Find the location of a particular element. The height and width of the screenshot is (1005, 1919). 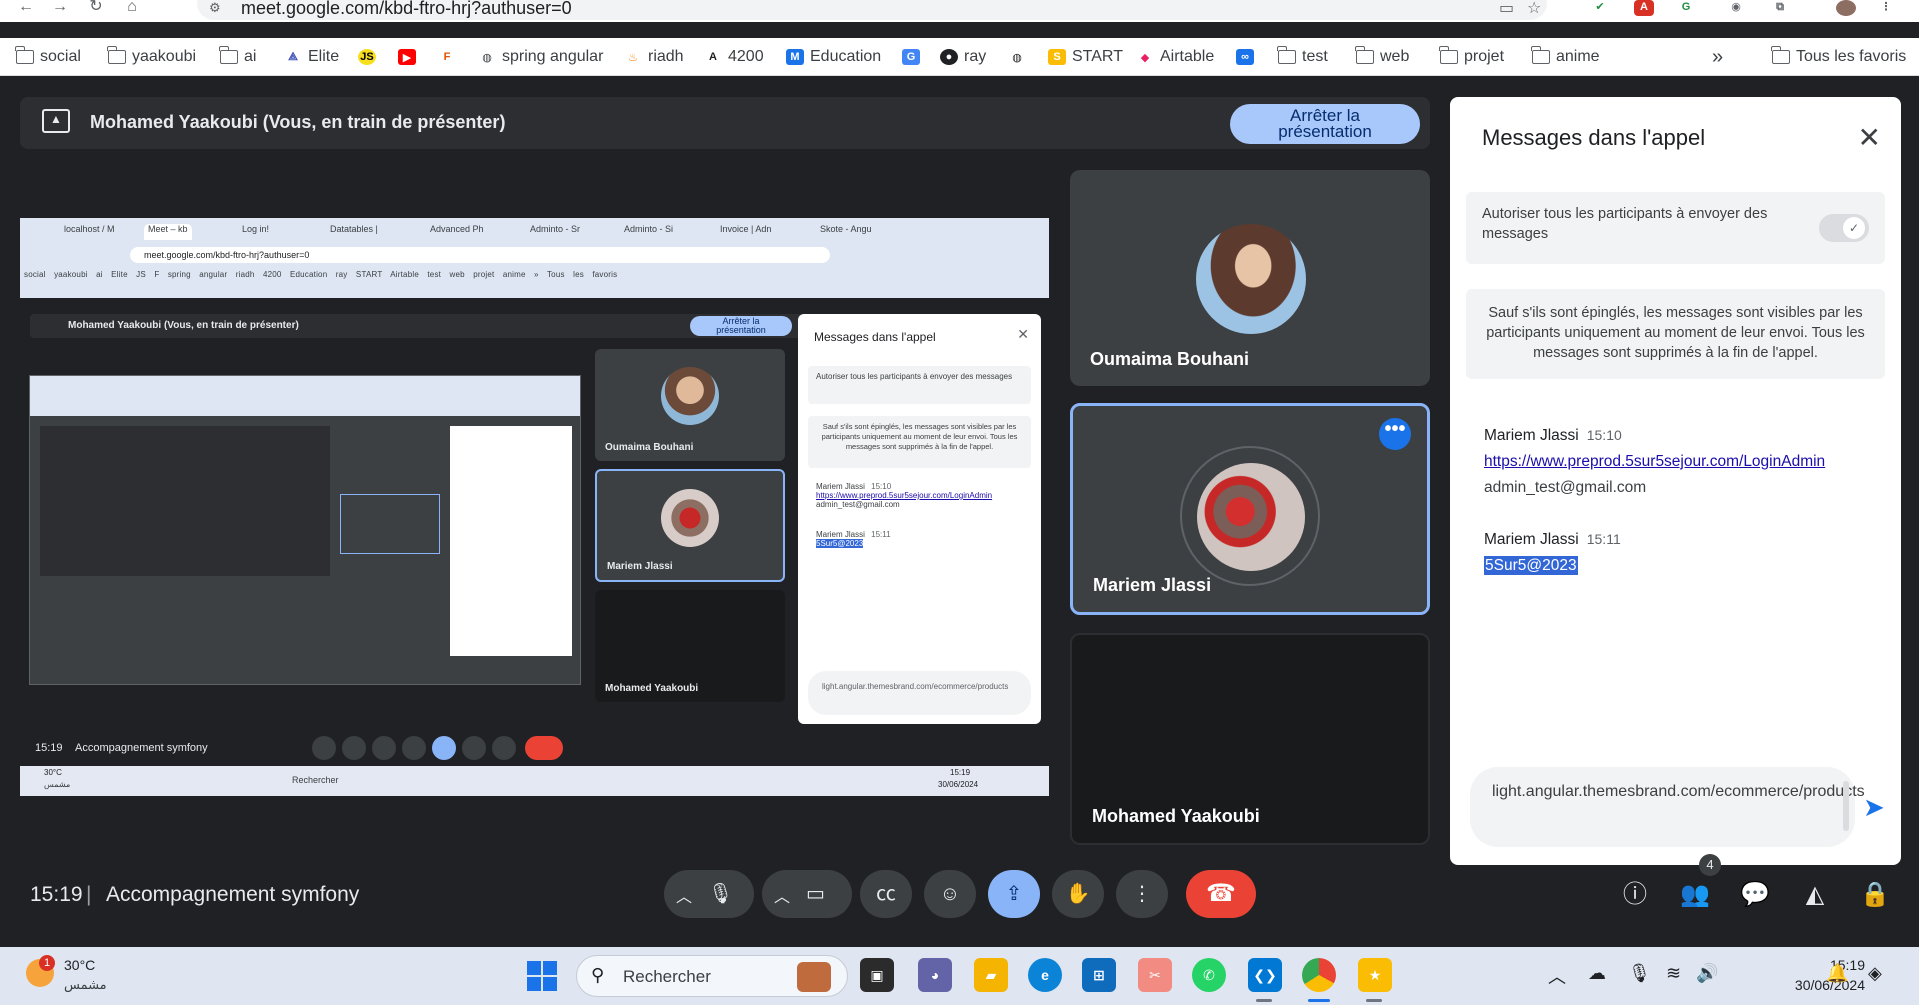

mini-meeting-title: Accompagnement symfony is located at coordinates (141, 748).